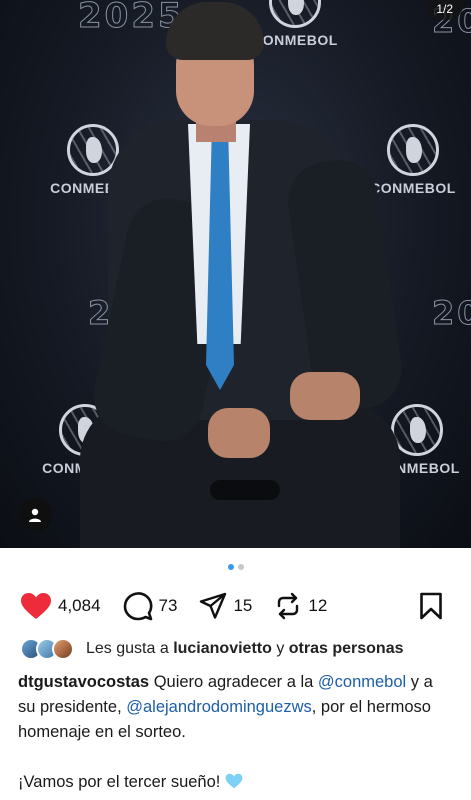 The height and width of the screenshot is (800, 471). What do you see at coordinates (300, 606) in the screenshot?
I see `repost-button: 12` at bounding box center [300, 606].